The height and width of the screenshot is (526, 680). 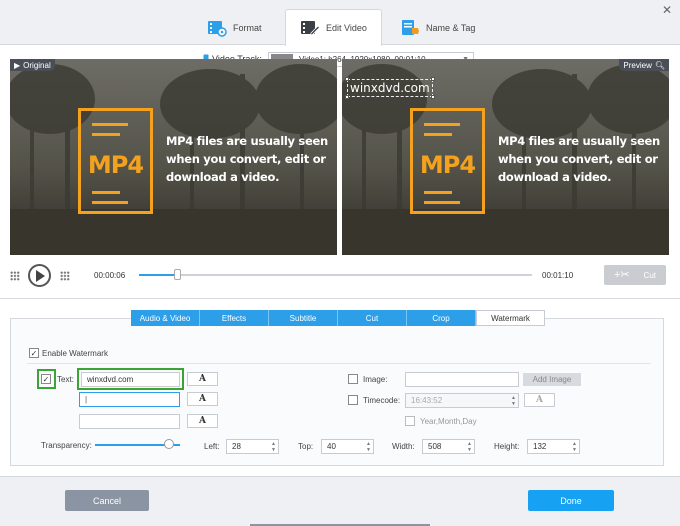 I want to click on transparency-label: Transparency:, so click(x=66, y=445).